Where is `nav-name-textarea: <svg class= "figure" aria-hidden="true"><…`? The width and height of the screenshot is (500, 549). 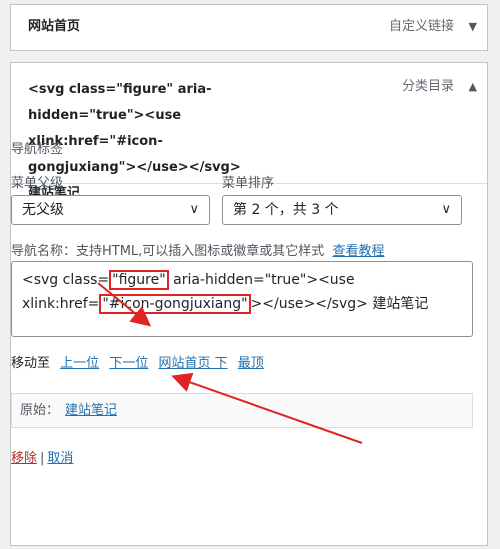 nav-name-textarea: <svg class= "figure" aria-hidden="true"><… is located at coordinates (242, 299).